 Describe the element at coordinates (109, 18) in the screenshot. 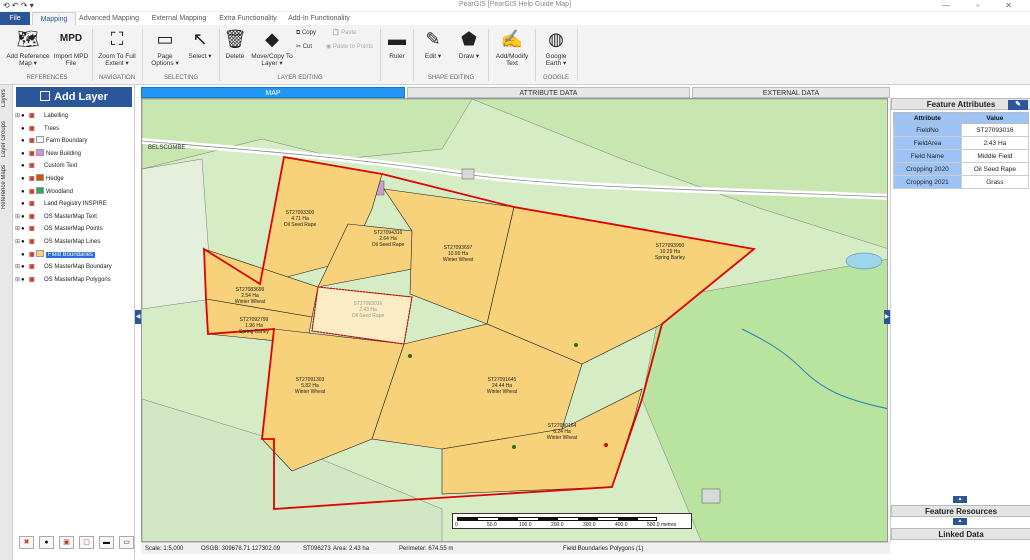

I see `tab-advanced-mapping: Advanced Mapping` at that location.